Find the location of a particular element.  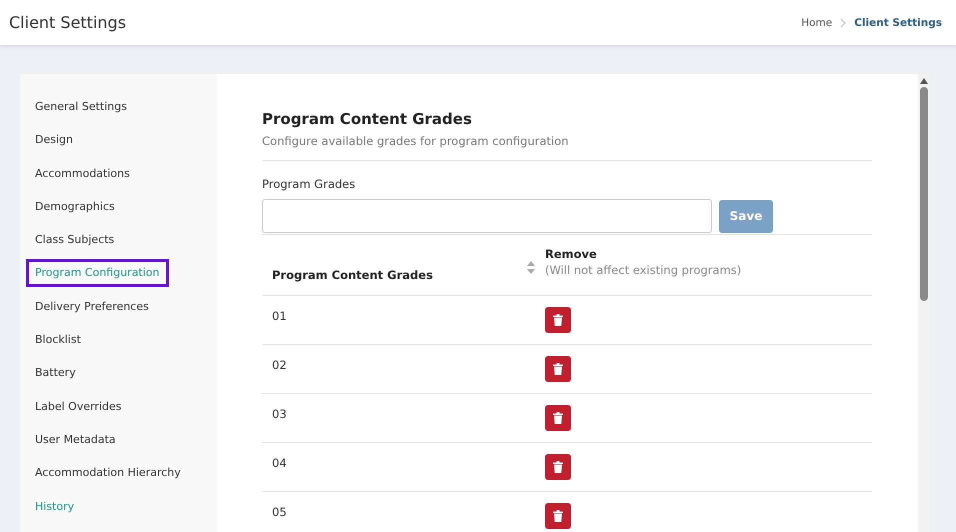

table-cell-text: 03 is located at coordinates (279, 414).